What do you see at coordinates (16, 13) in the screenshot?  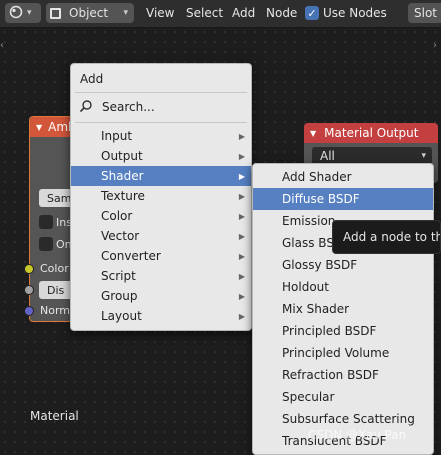 I see `node-editor-icon` at bounding box center [16, 13].